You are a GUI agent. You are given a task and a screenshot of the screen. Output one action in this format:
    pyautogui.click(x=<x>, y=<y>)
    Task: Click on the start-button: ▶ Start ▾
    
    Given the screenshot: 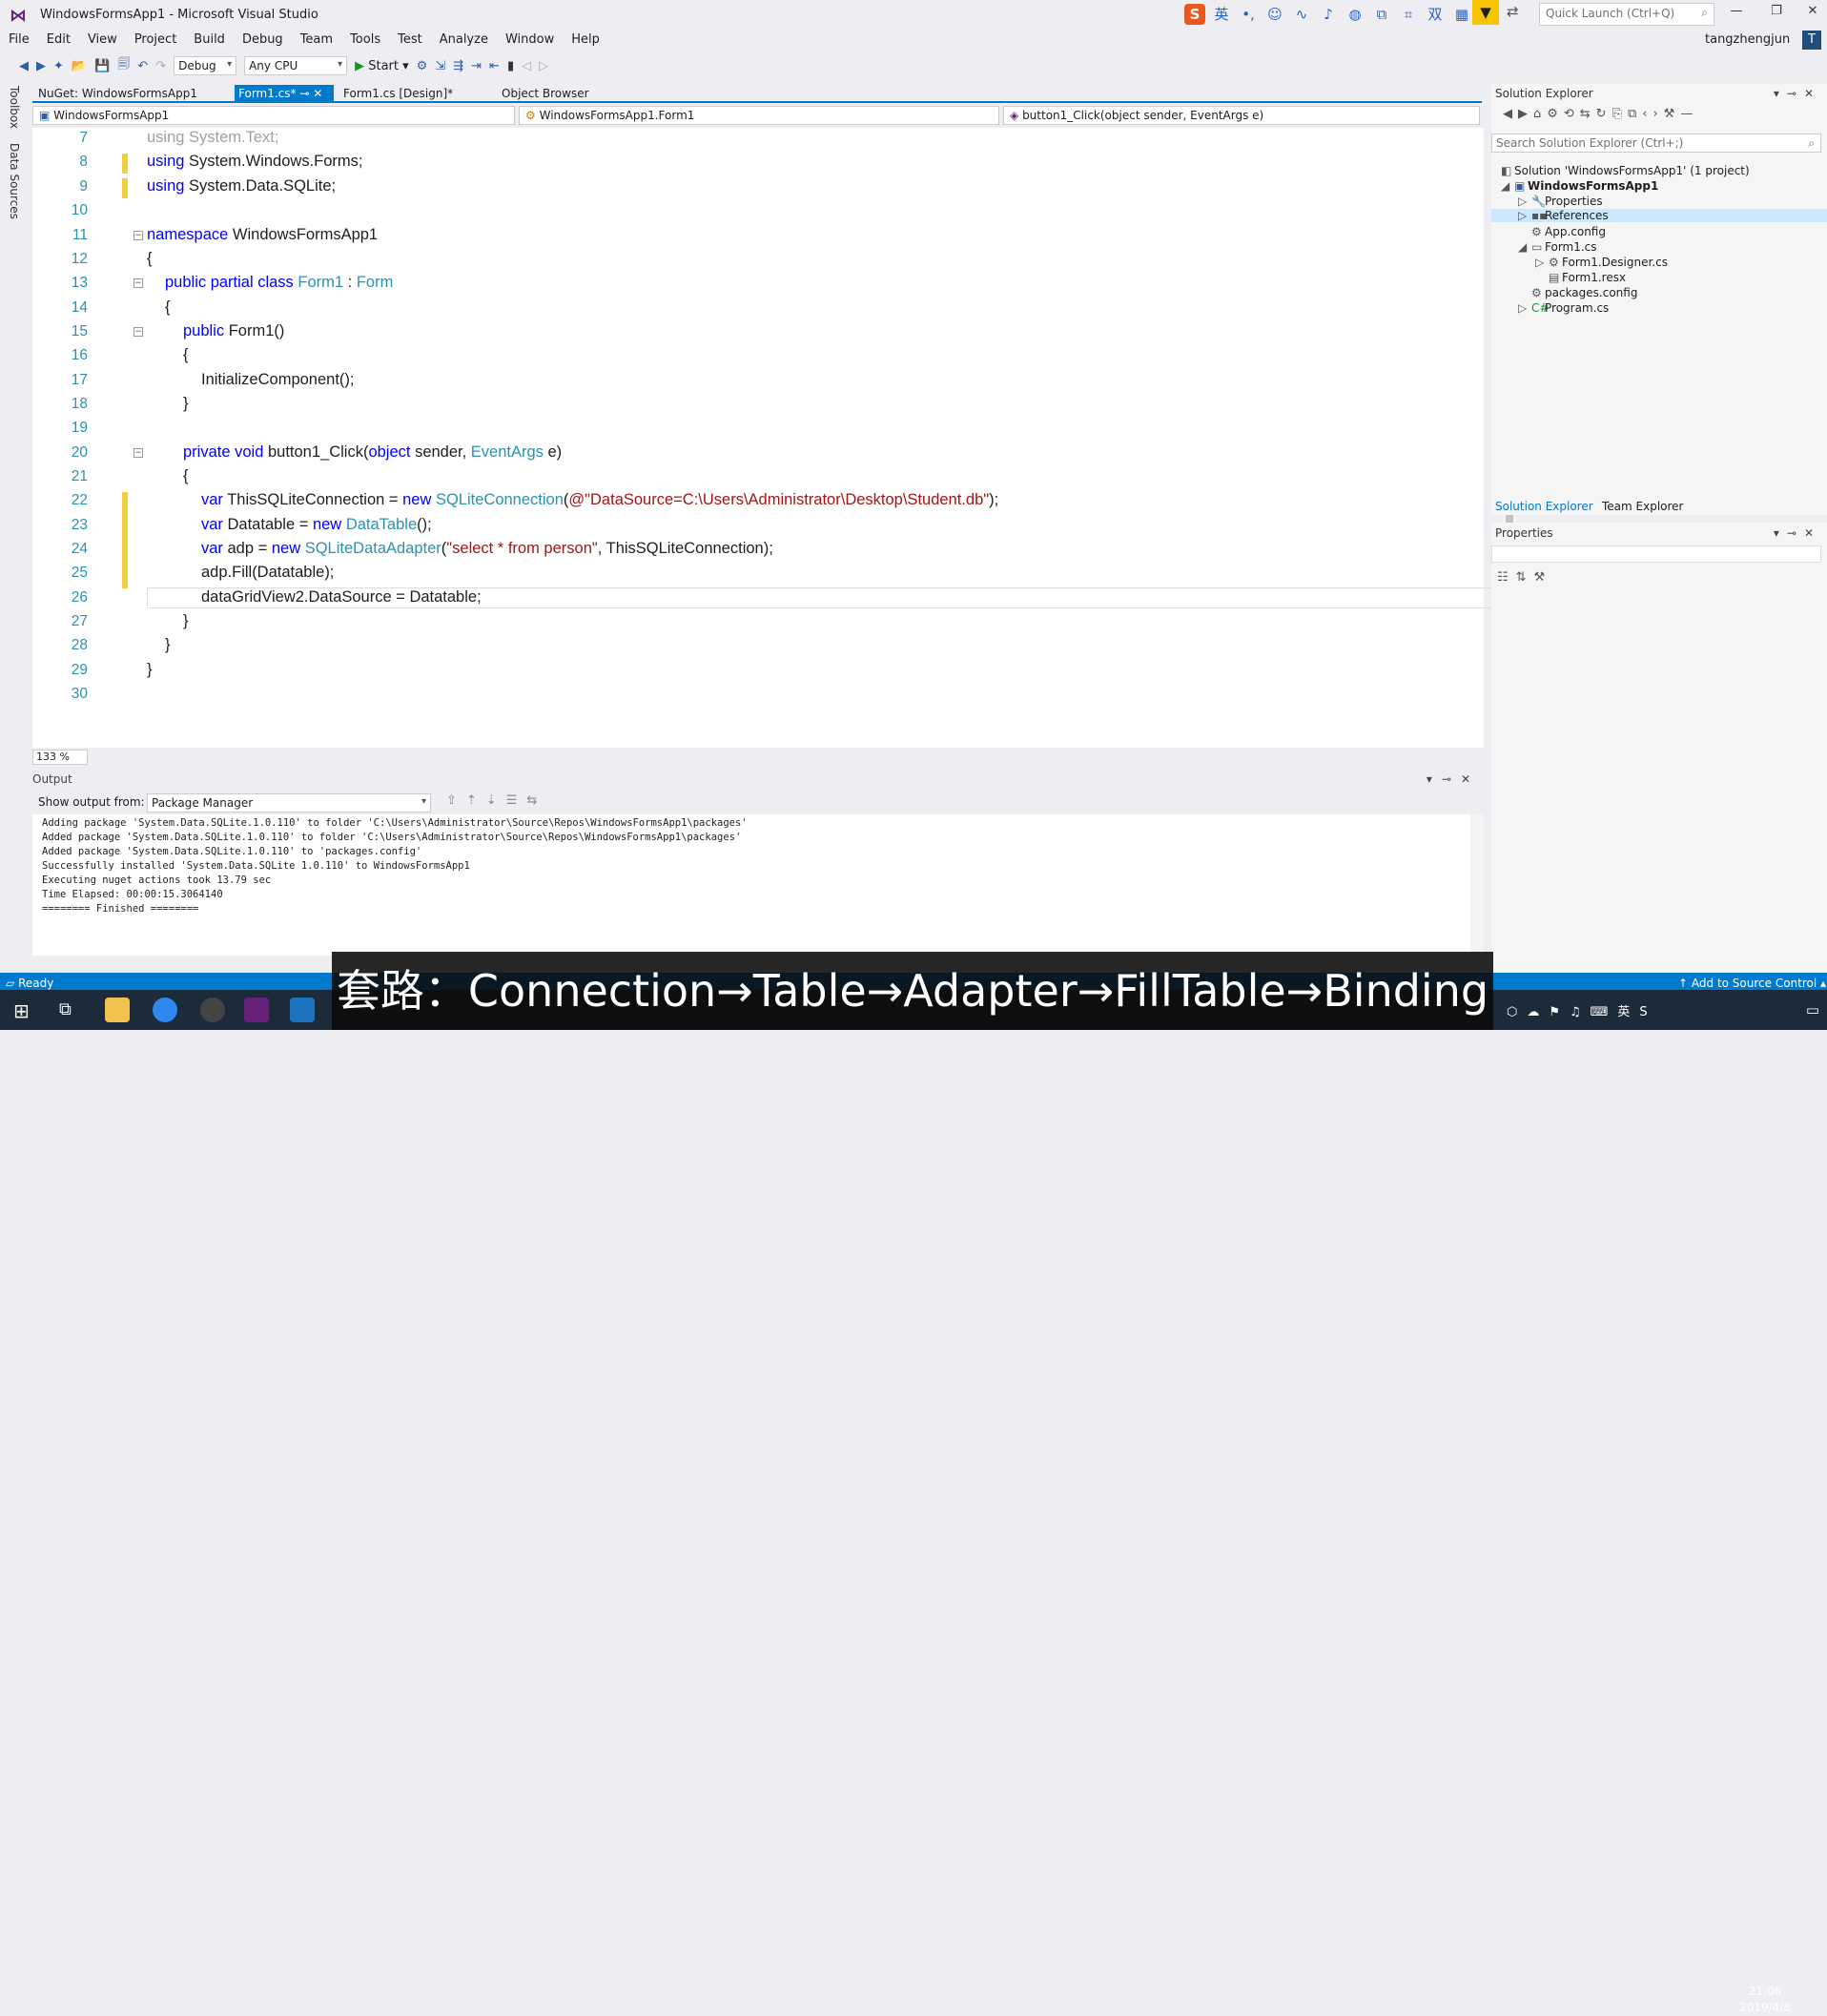 What is the action you would take?
    pyautogui.click(x=382, y=66)
    